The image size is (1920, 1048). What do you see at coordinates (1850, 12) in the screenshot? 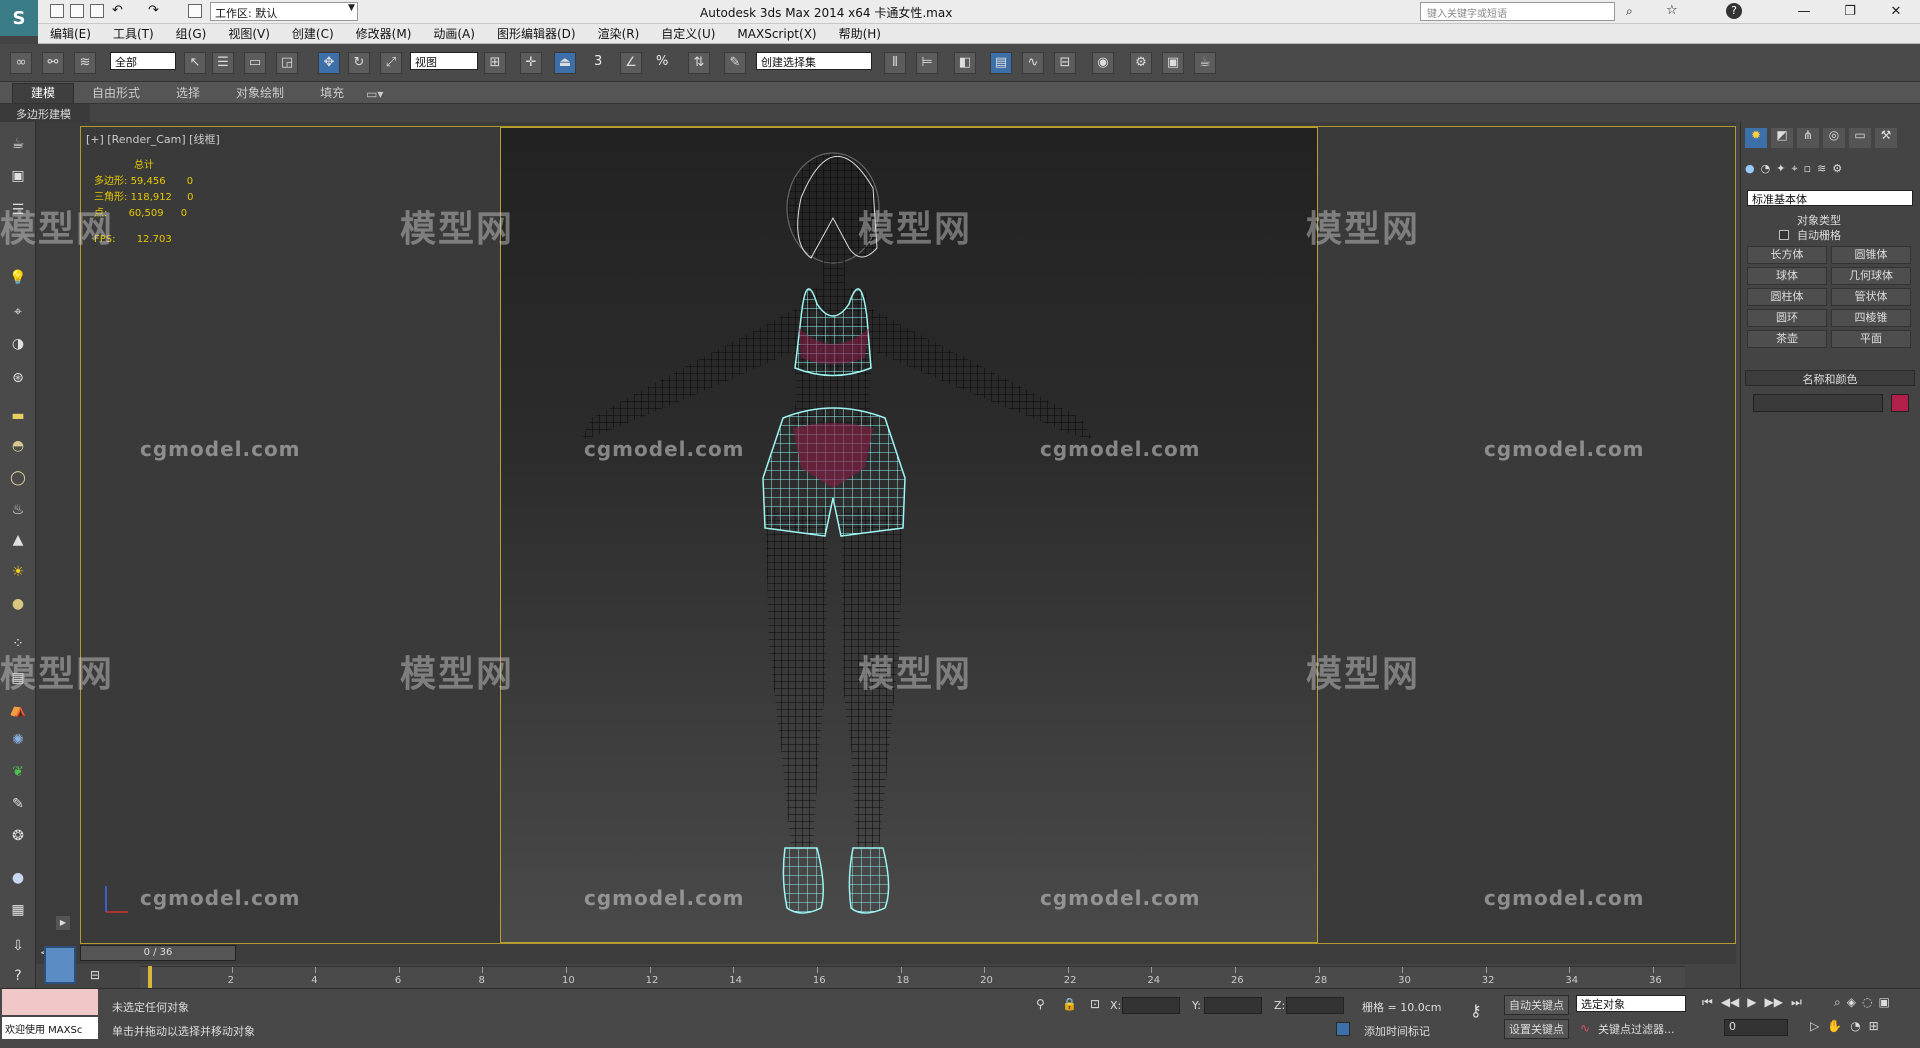
I see `maximize-button: ❐` at bounding box center [1850, 12].